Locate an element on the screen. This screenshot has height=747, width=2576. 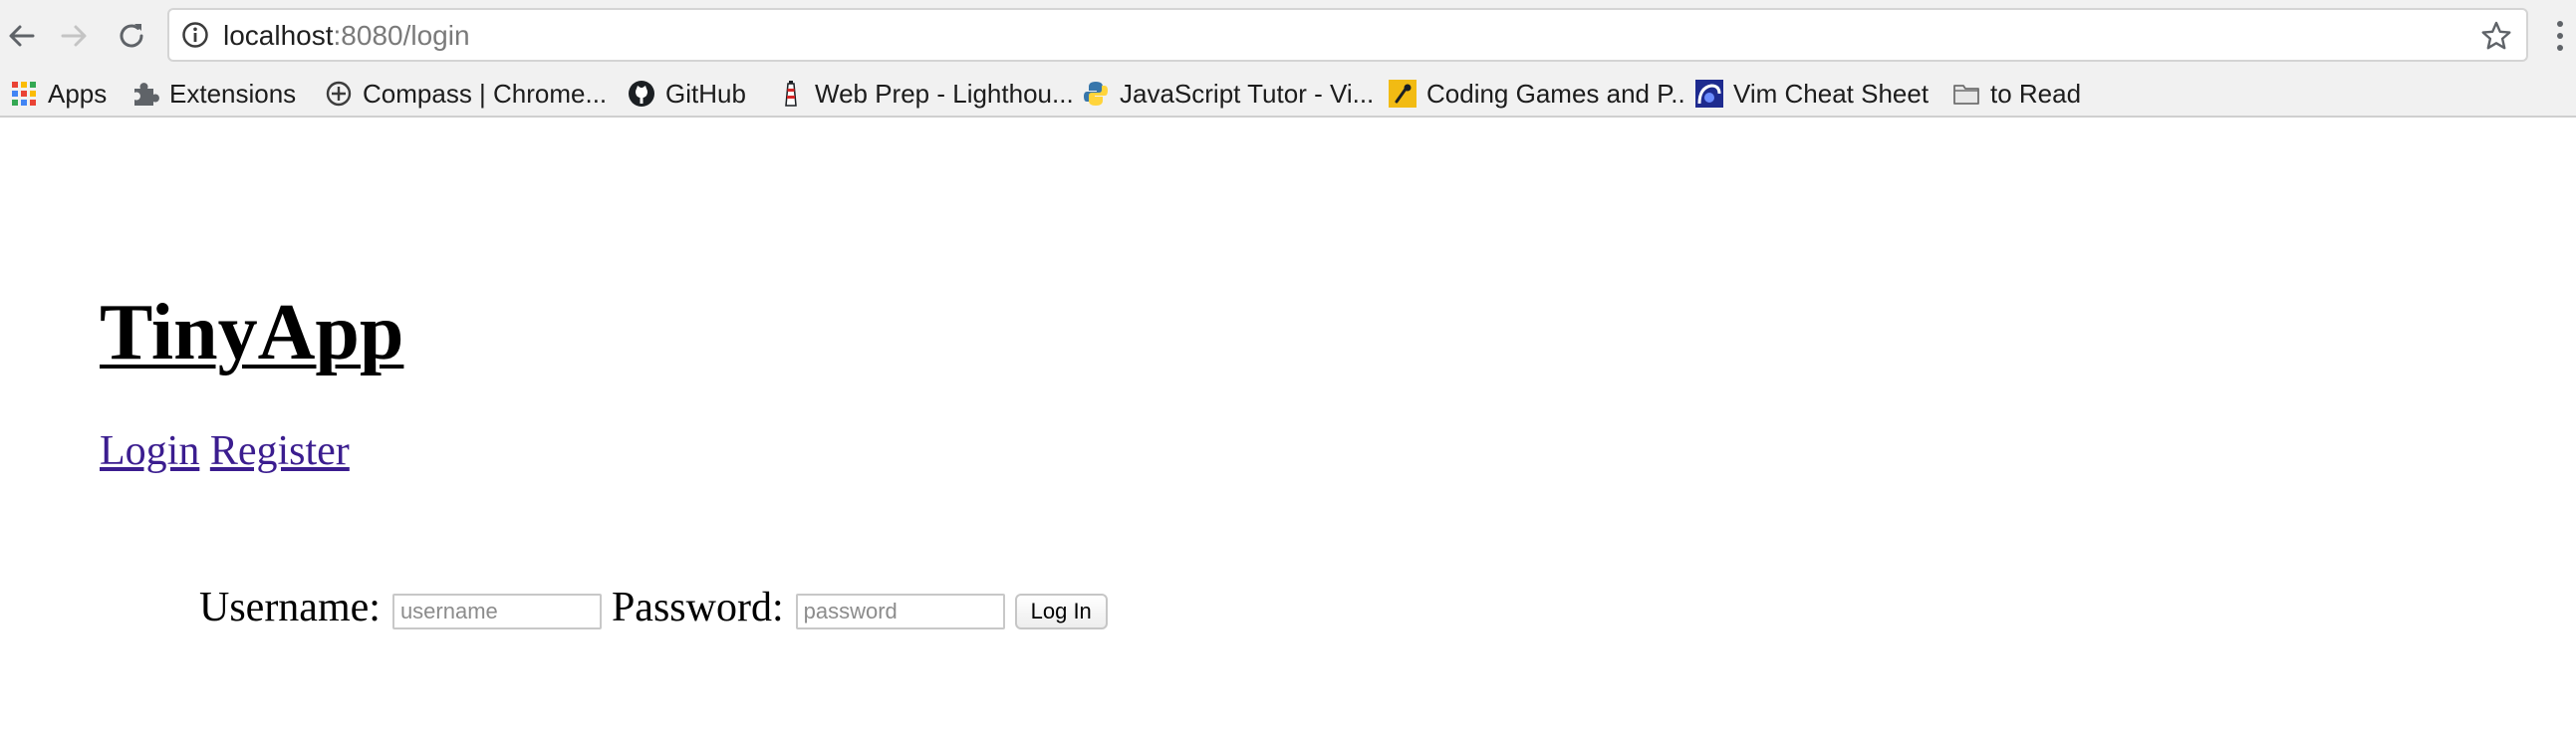
info-icon is located at coordinates (195, 35).